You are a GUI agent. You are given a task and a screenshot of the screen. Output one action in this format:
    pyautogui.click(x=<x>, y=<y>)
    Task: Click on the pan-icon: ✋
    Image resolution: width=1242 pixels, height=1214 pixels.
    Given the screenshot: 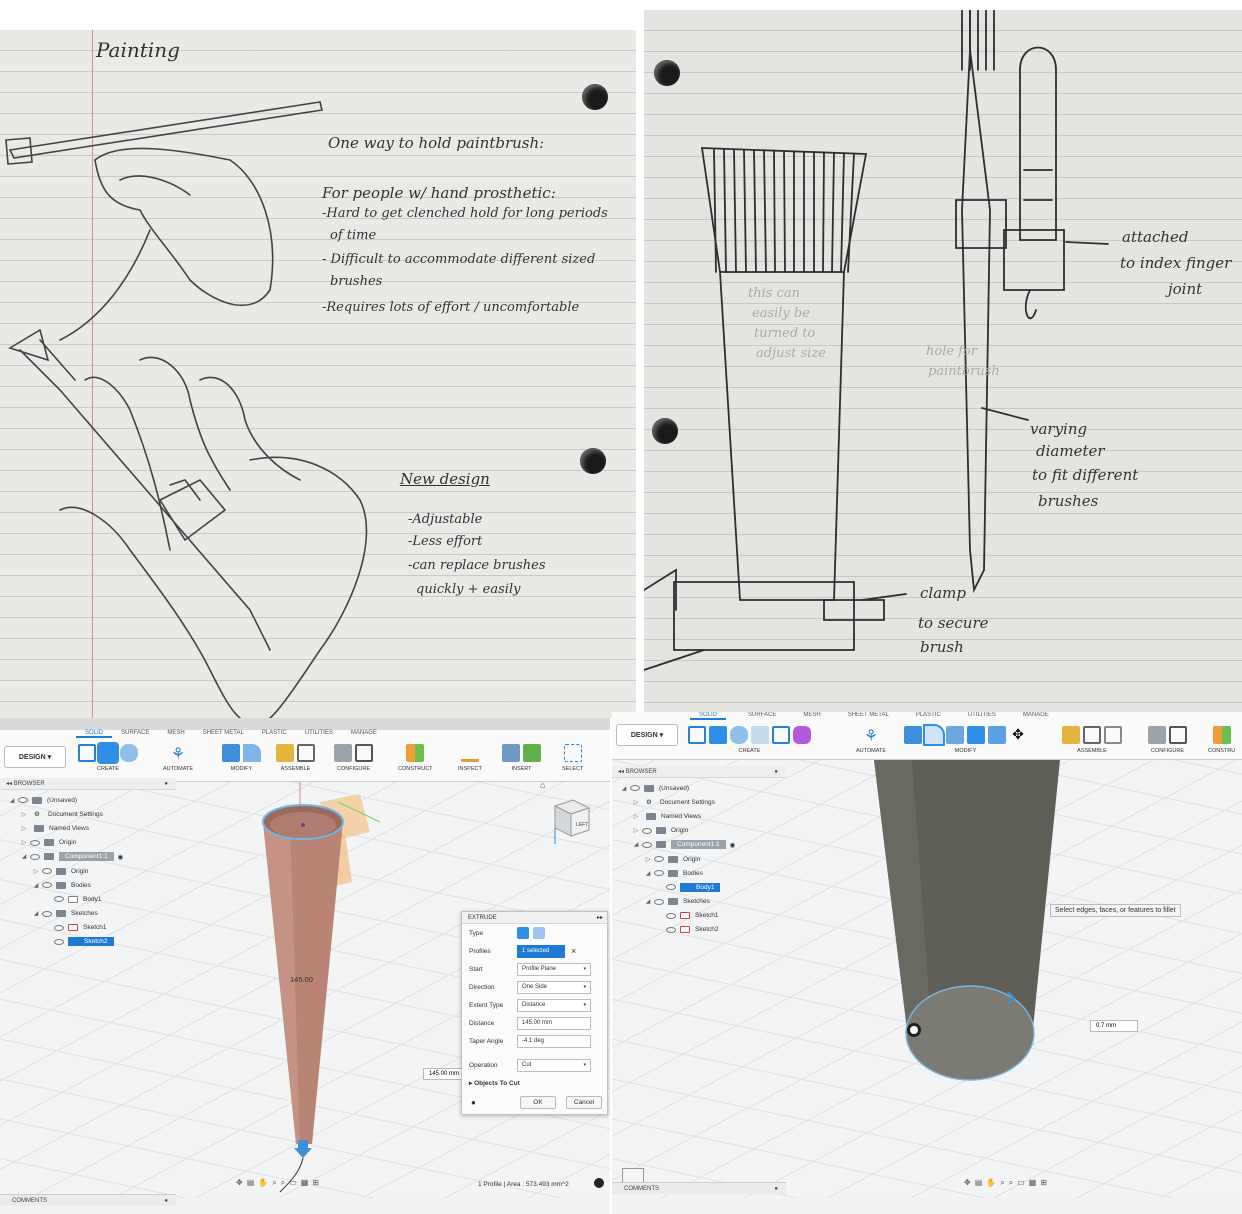 What is the action you would take?
    pyautogui.click(x=263, y=1183)
    